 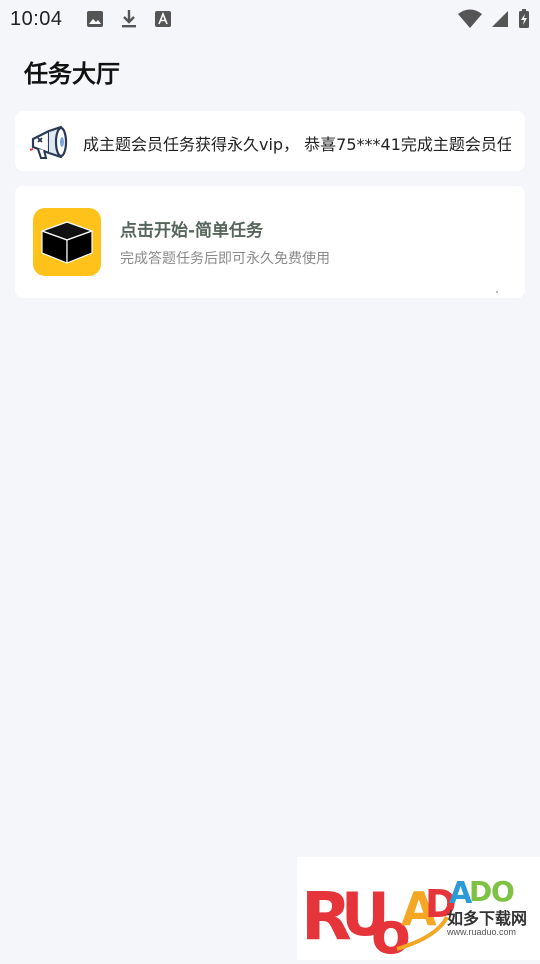 I want to click on font-a-icon, so click(x=163, y=19).